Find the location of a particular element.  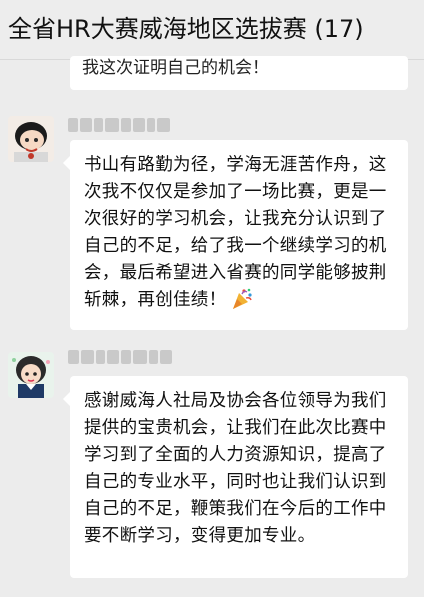

message-bubble-partial: 我这次证明自己的机会！ is located at coordinates (239, 73).